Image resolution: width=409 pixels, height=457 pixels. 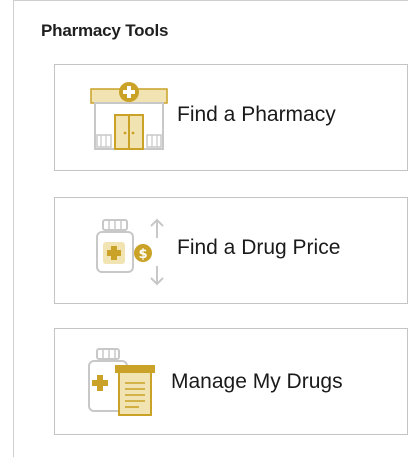 I want to click on panel-title: Pharmacy Tools, so click(x=105, y=30).